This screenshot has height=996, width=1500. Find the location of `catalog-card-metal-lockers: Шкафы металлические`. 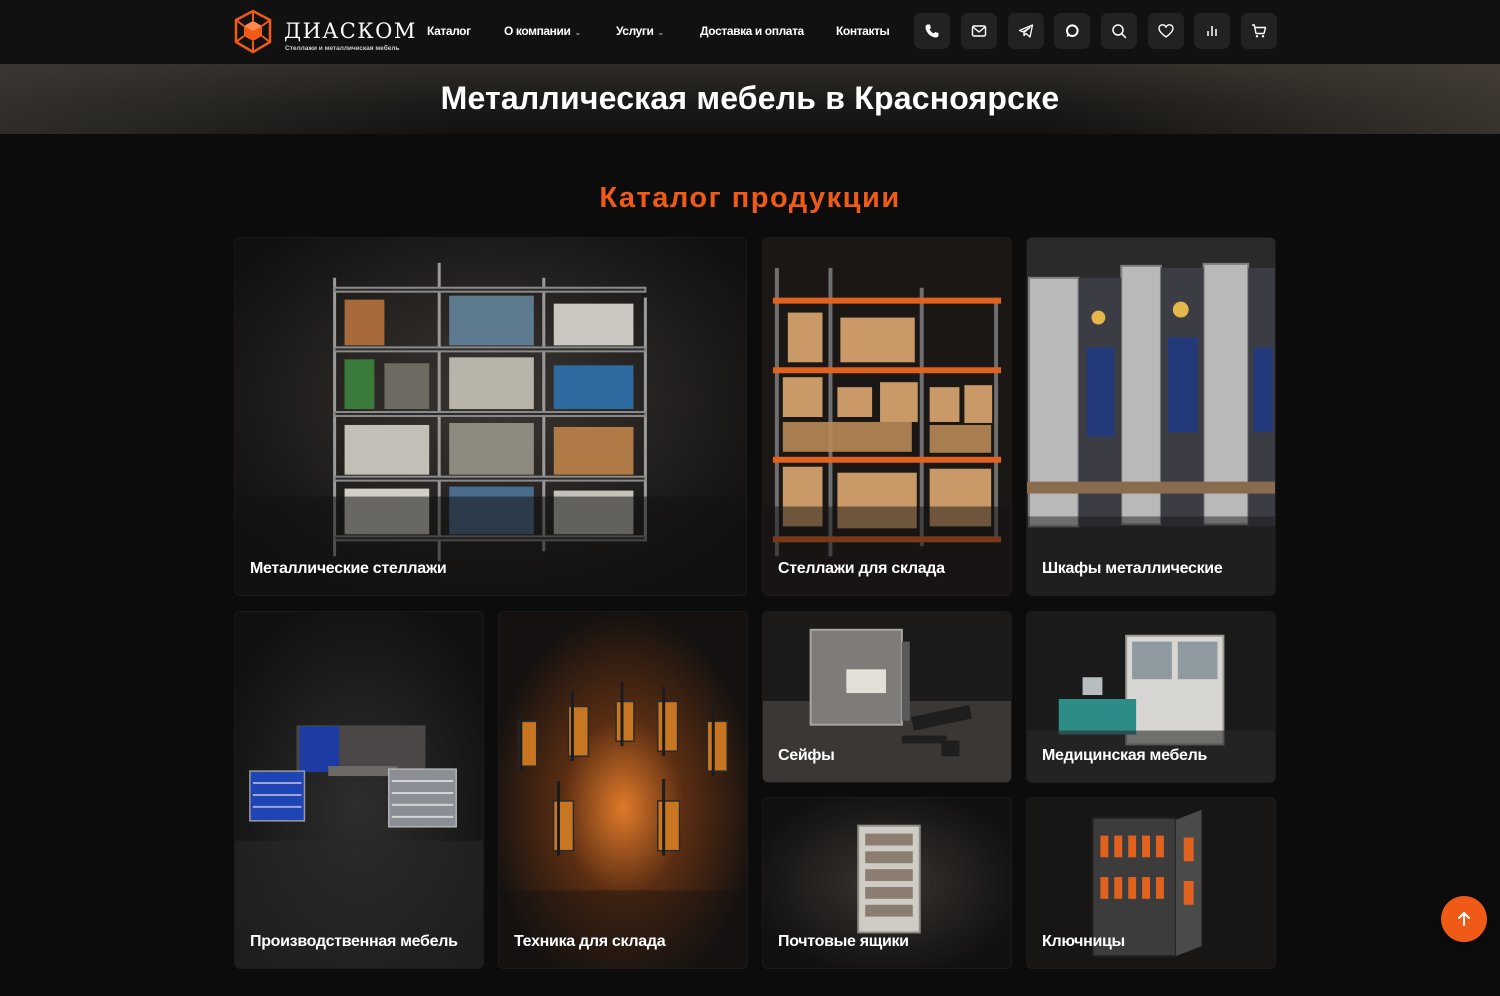

catalog-card-metal-lockers: Шкафы металлические is located at coordinates (1151, 416).